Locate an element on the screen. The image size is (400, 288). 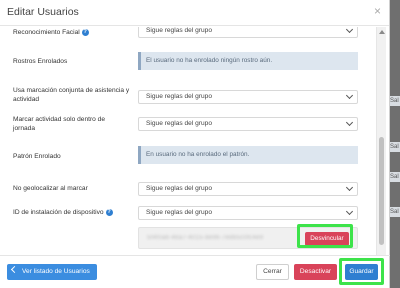
installation-id: 5f4f0a6-46a7-4015-8e96-7e8b5c0fc4e9 is located at coordinates (205, 238).